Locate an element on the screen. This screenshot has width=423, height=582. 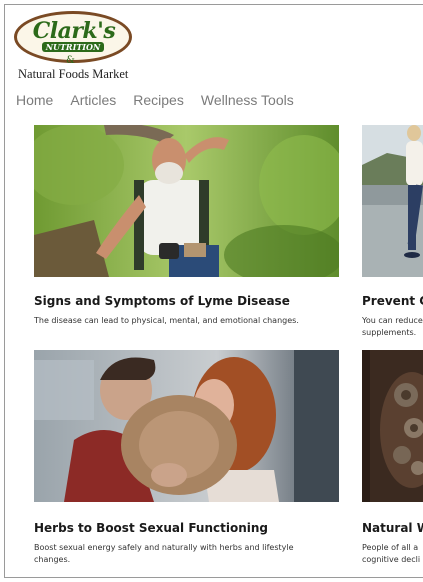
article-card-prevent: Prevent Co You can reduce supplements. is located at coordinates (392, 235).